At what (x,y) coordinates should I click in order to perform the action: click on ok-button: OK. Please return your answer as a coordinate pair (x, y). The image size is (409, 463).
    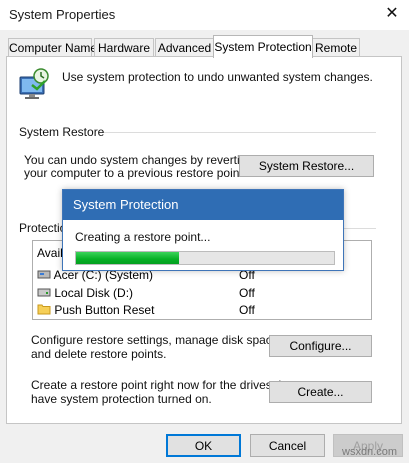
    Looking at the image, I should click on (203, 445).